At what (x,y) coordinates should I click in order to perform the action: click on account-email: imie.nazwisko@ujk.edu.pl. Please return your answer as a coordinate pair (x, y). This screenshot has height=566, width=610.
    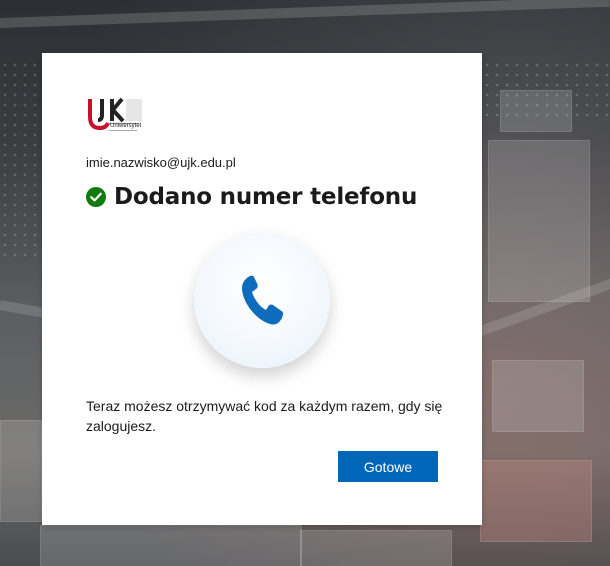
    Looking at the image, I should click on (161, 162).